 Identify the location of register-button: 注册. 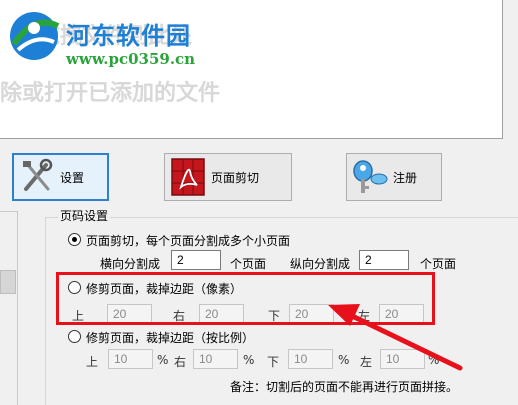
(394, 177).